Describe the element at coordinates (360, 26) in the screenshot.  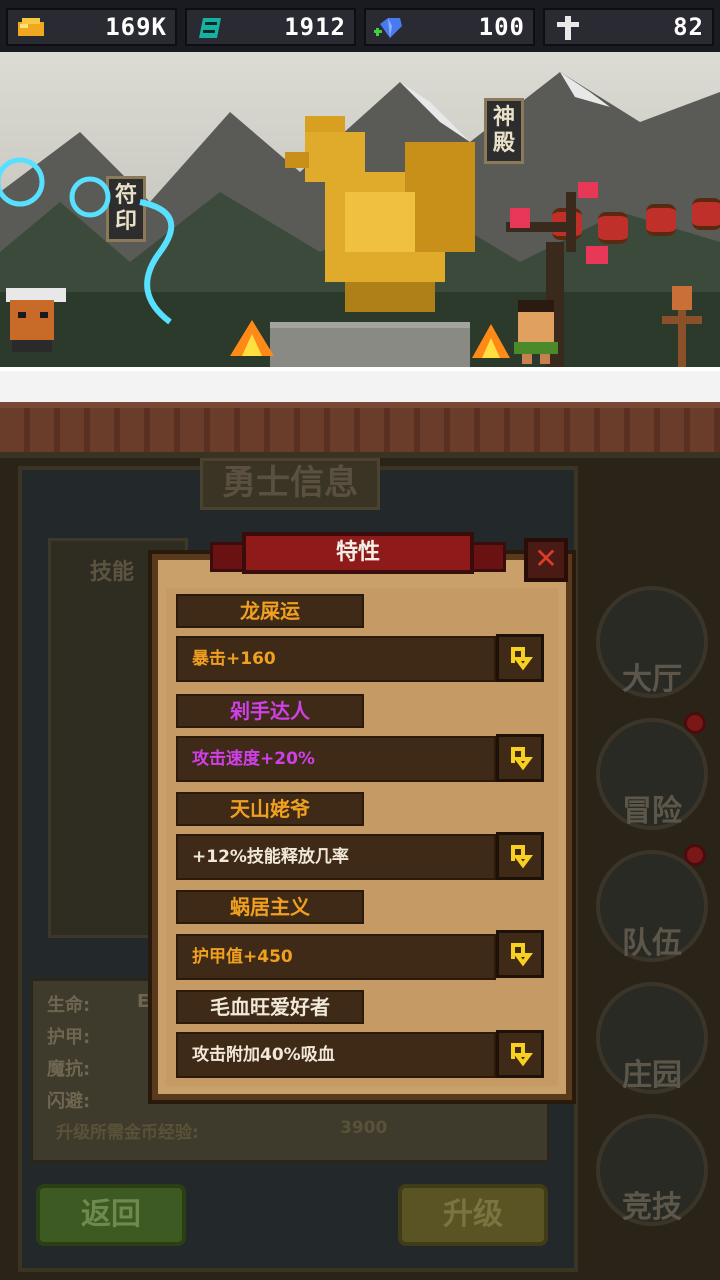
I see `resource-bar: 169K 1912 100 82` at that location.